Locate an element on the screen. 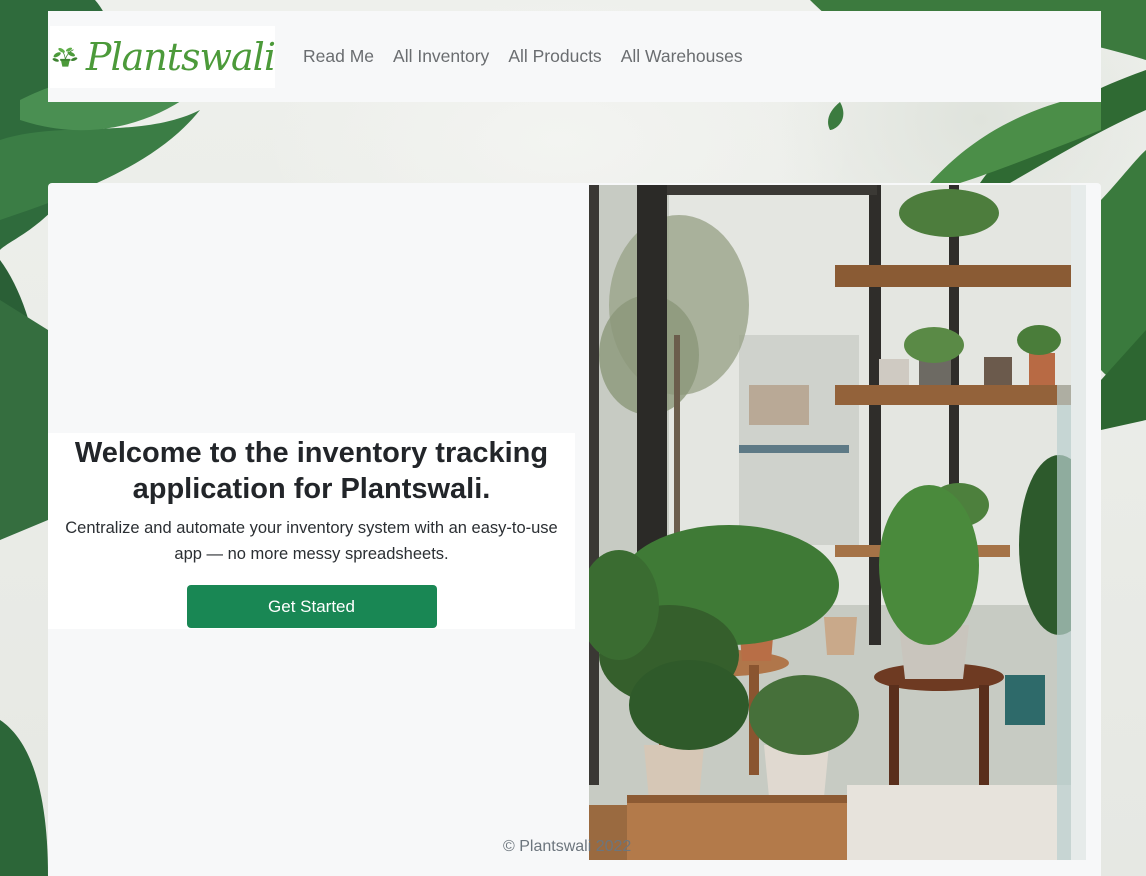 This screenshot has height=876, width=1146. nav-link-all-products: All Products is located at coordinates (554, 56).